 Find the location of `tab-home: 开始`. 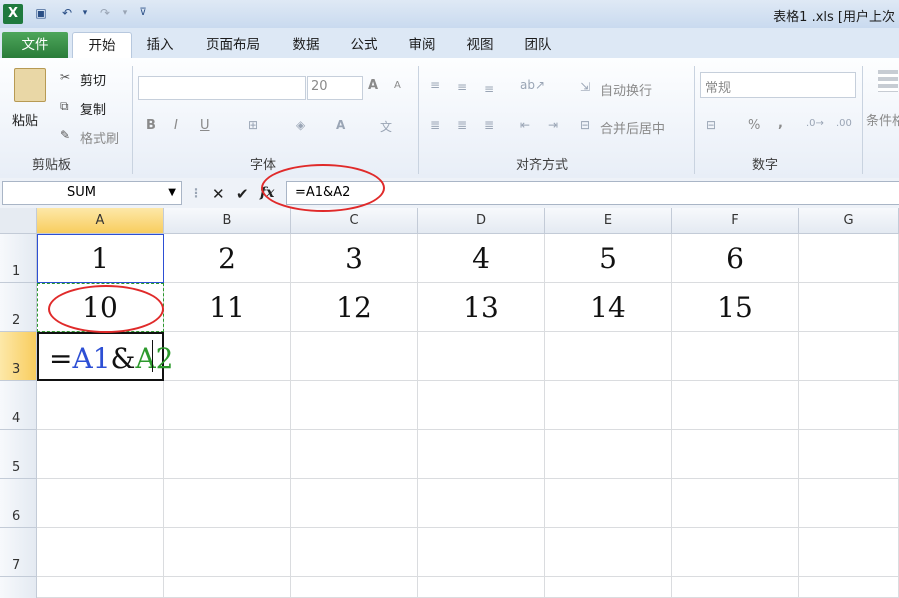

tab-home: 开始 is located at coordinates (102, 45).